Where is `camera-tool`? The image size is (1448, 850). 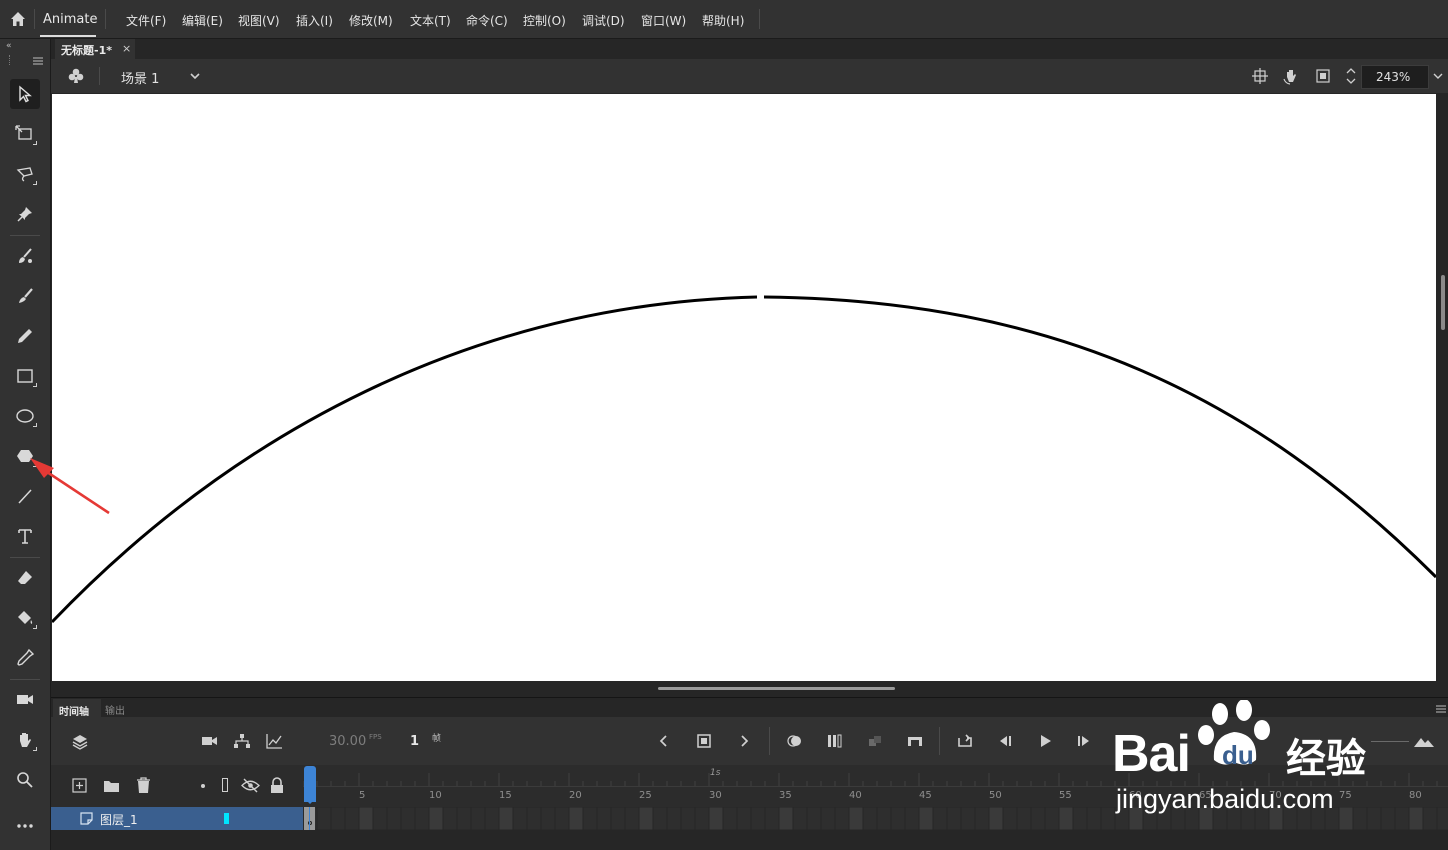 camera-tool is located at coordinates (25, 699).